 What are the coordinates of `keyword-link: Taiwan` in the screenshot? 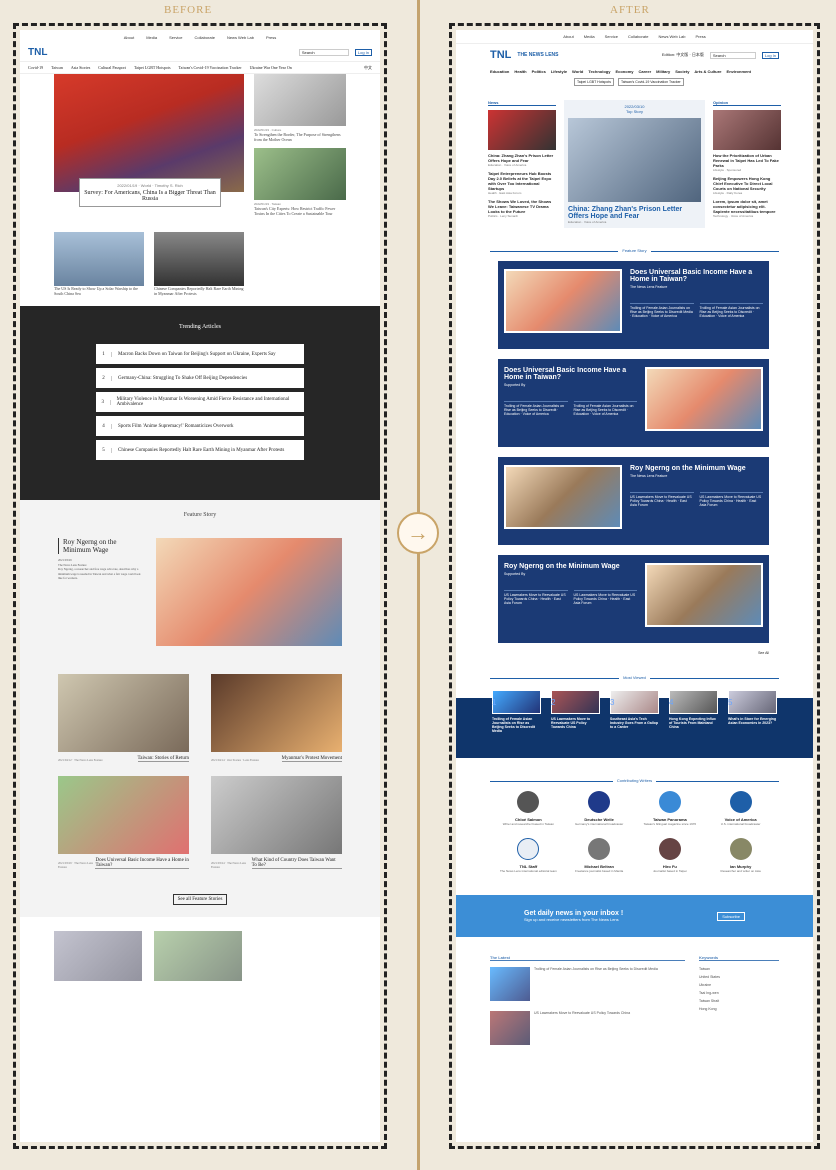 It's located at (739, 969).